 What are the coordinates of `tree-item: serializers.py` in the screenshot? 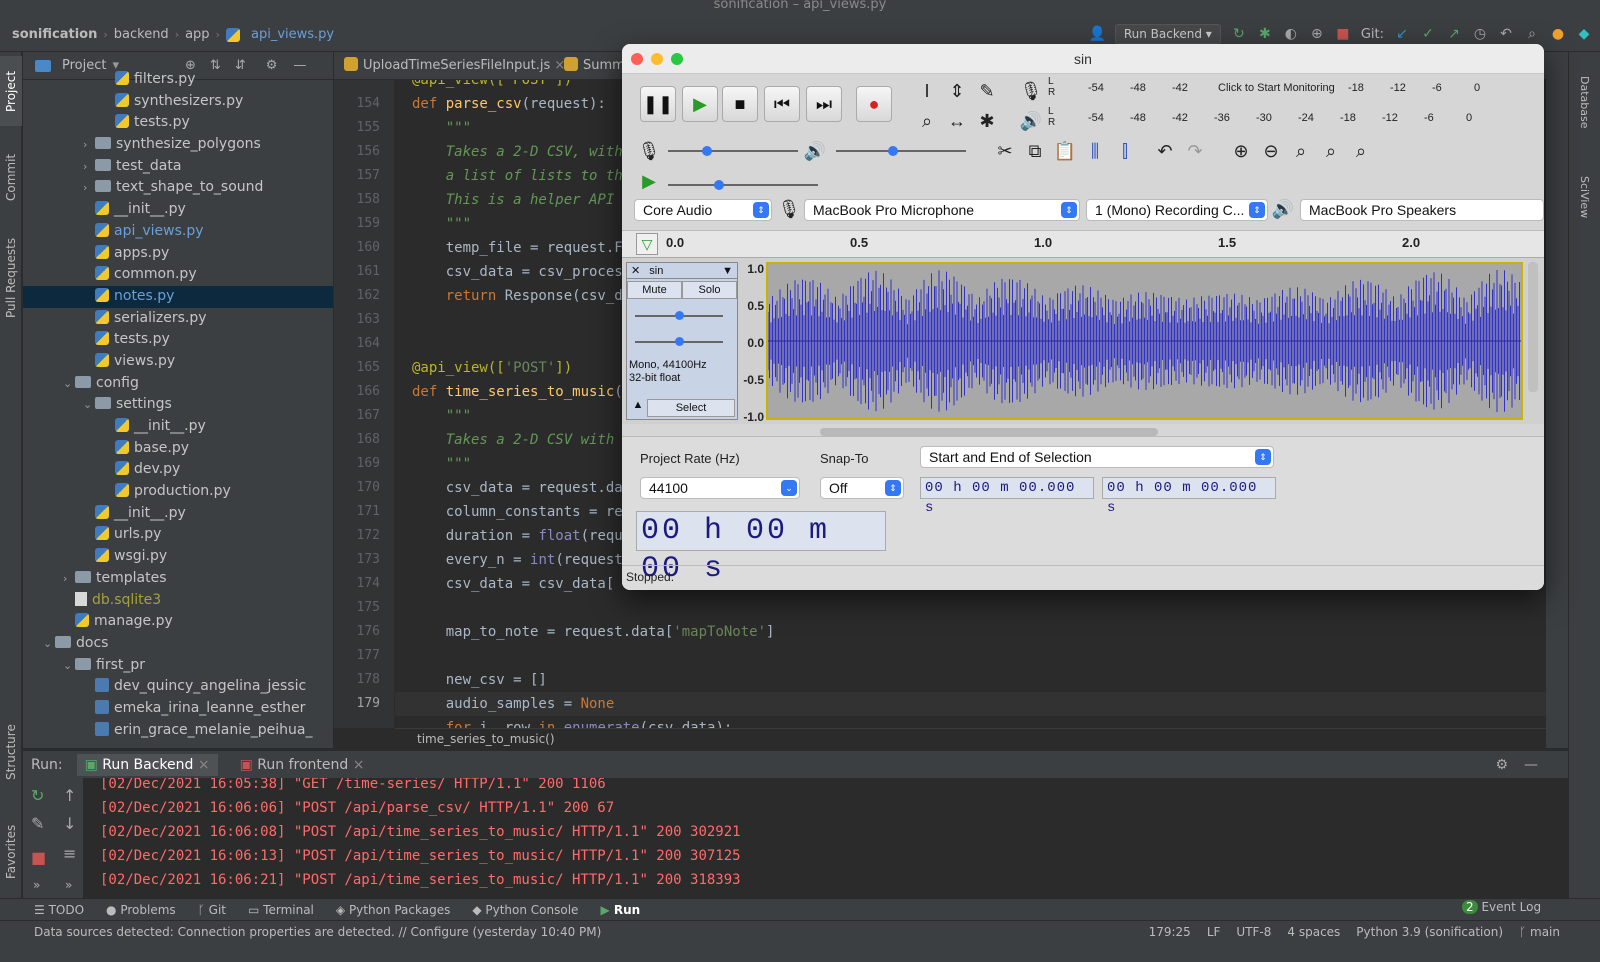 It's located at (178, 319).